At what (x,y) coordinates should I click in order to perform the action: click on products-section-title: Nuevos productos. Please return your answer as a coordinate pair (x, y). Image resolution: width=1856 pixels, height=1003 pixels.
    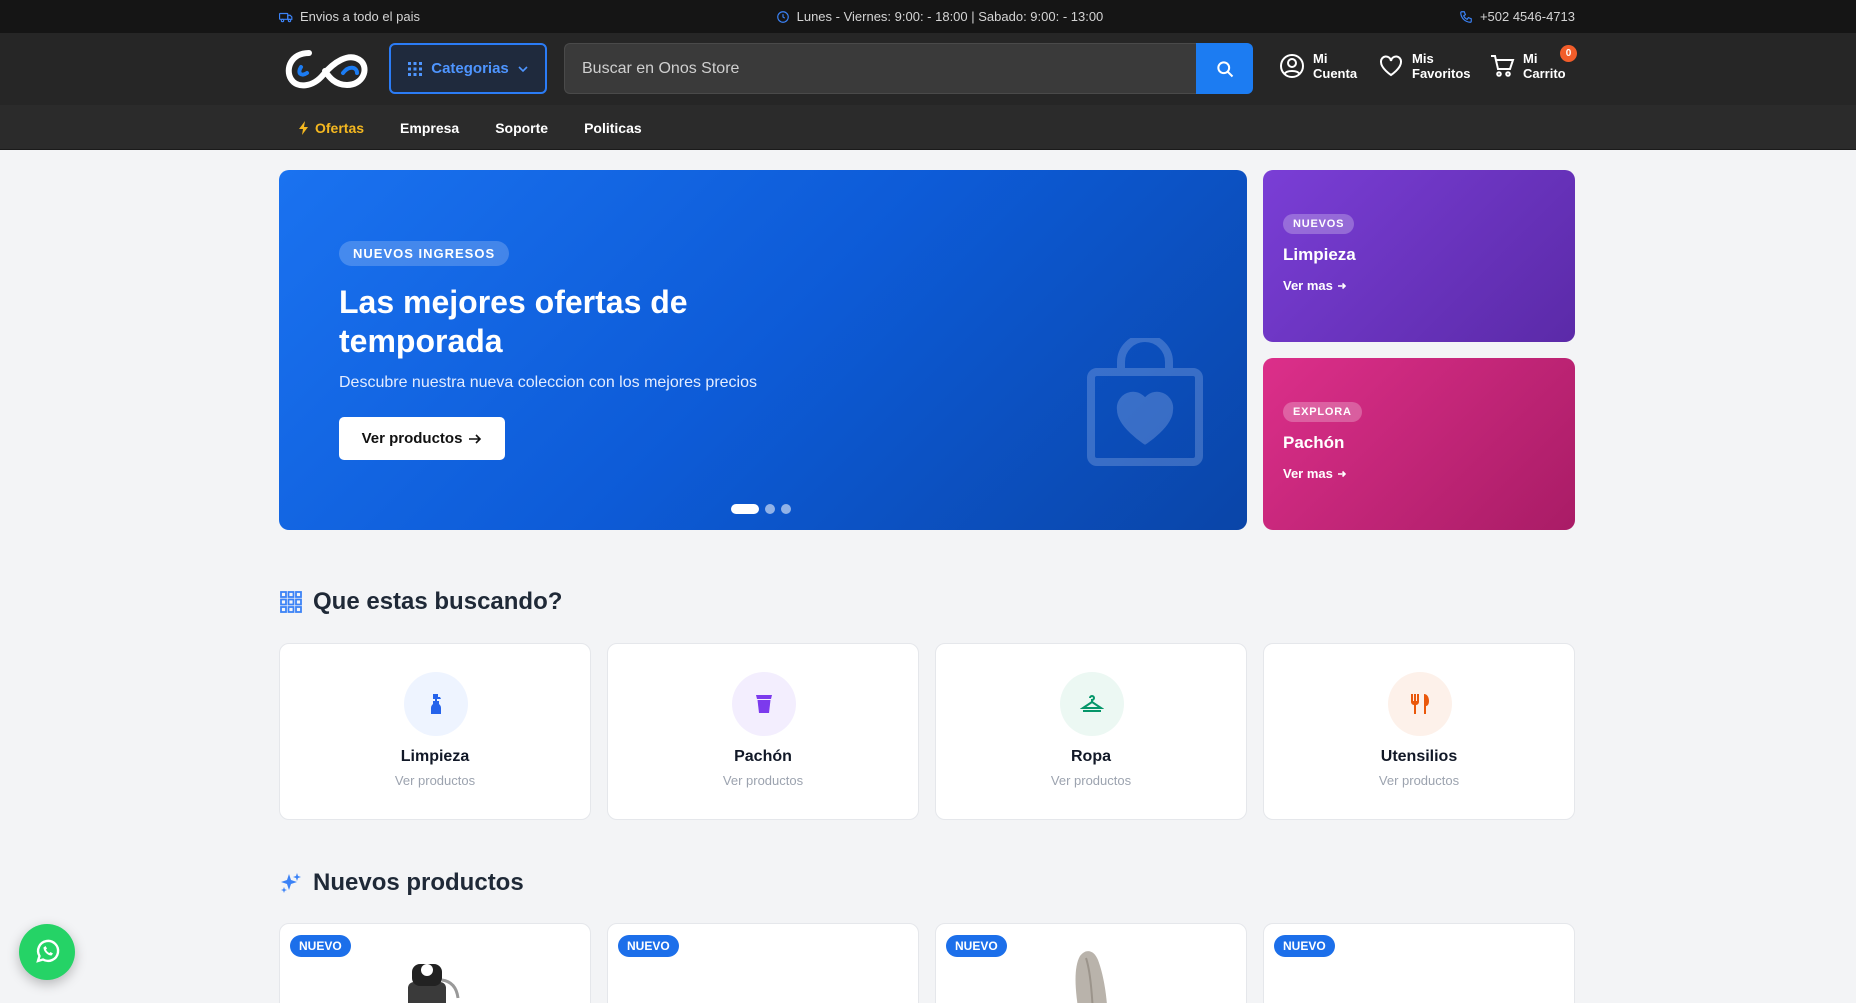
    Looking at the image, I should click on (401, 883).